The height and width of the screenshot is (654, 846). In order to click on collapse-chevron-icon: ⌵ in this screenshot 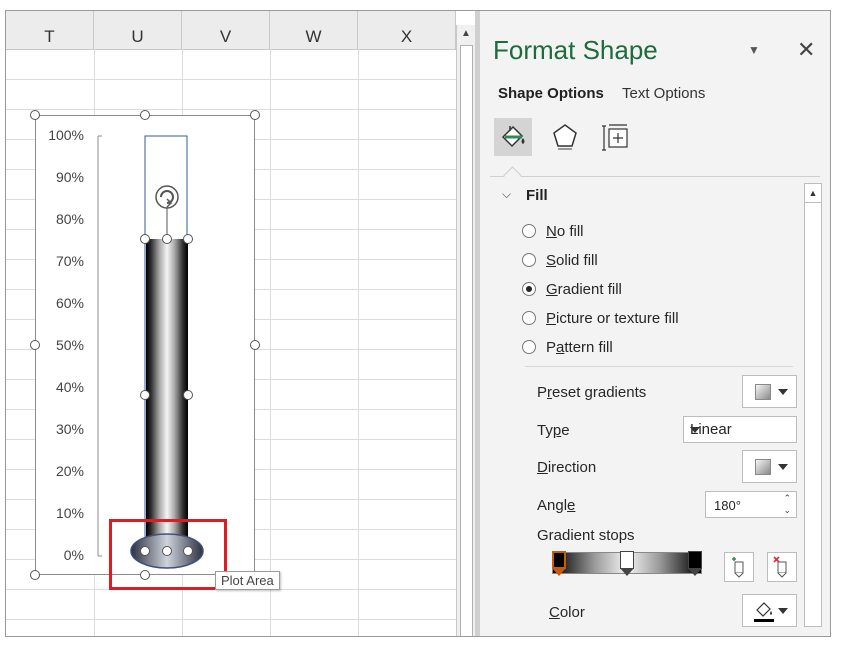, I will do `click(506, 194)`.